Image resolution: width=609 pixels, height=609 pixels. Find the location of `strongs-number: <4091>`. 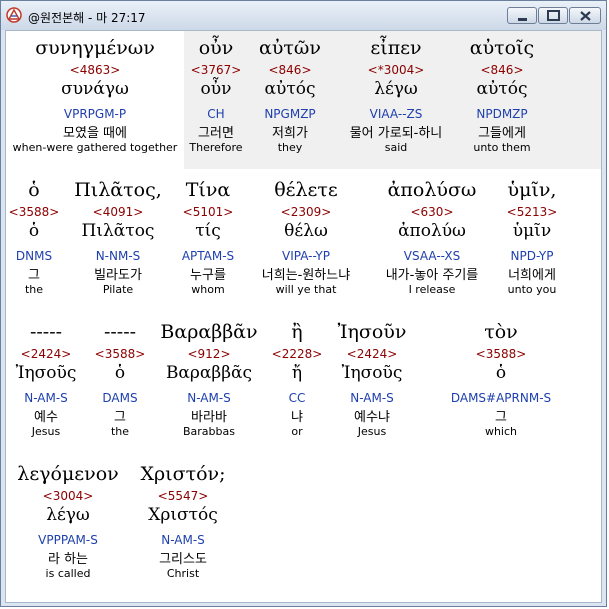

strongs-number: <4091> is located at coordinates (118, 212).